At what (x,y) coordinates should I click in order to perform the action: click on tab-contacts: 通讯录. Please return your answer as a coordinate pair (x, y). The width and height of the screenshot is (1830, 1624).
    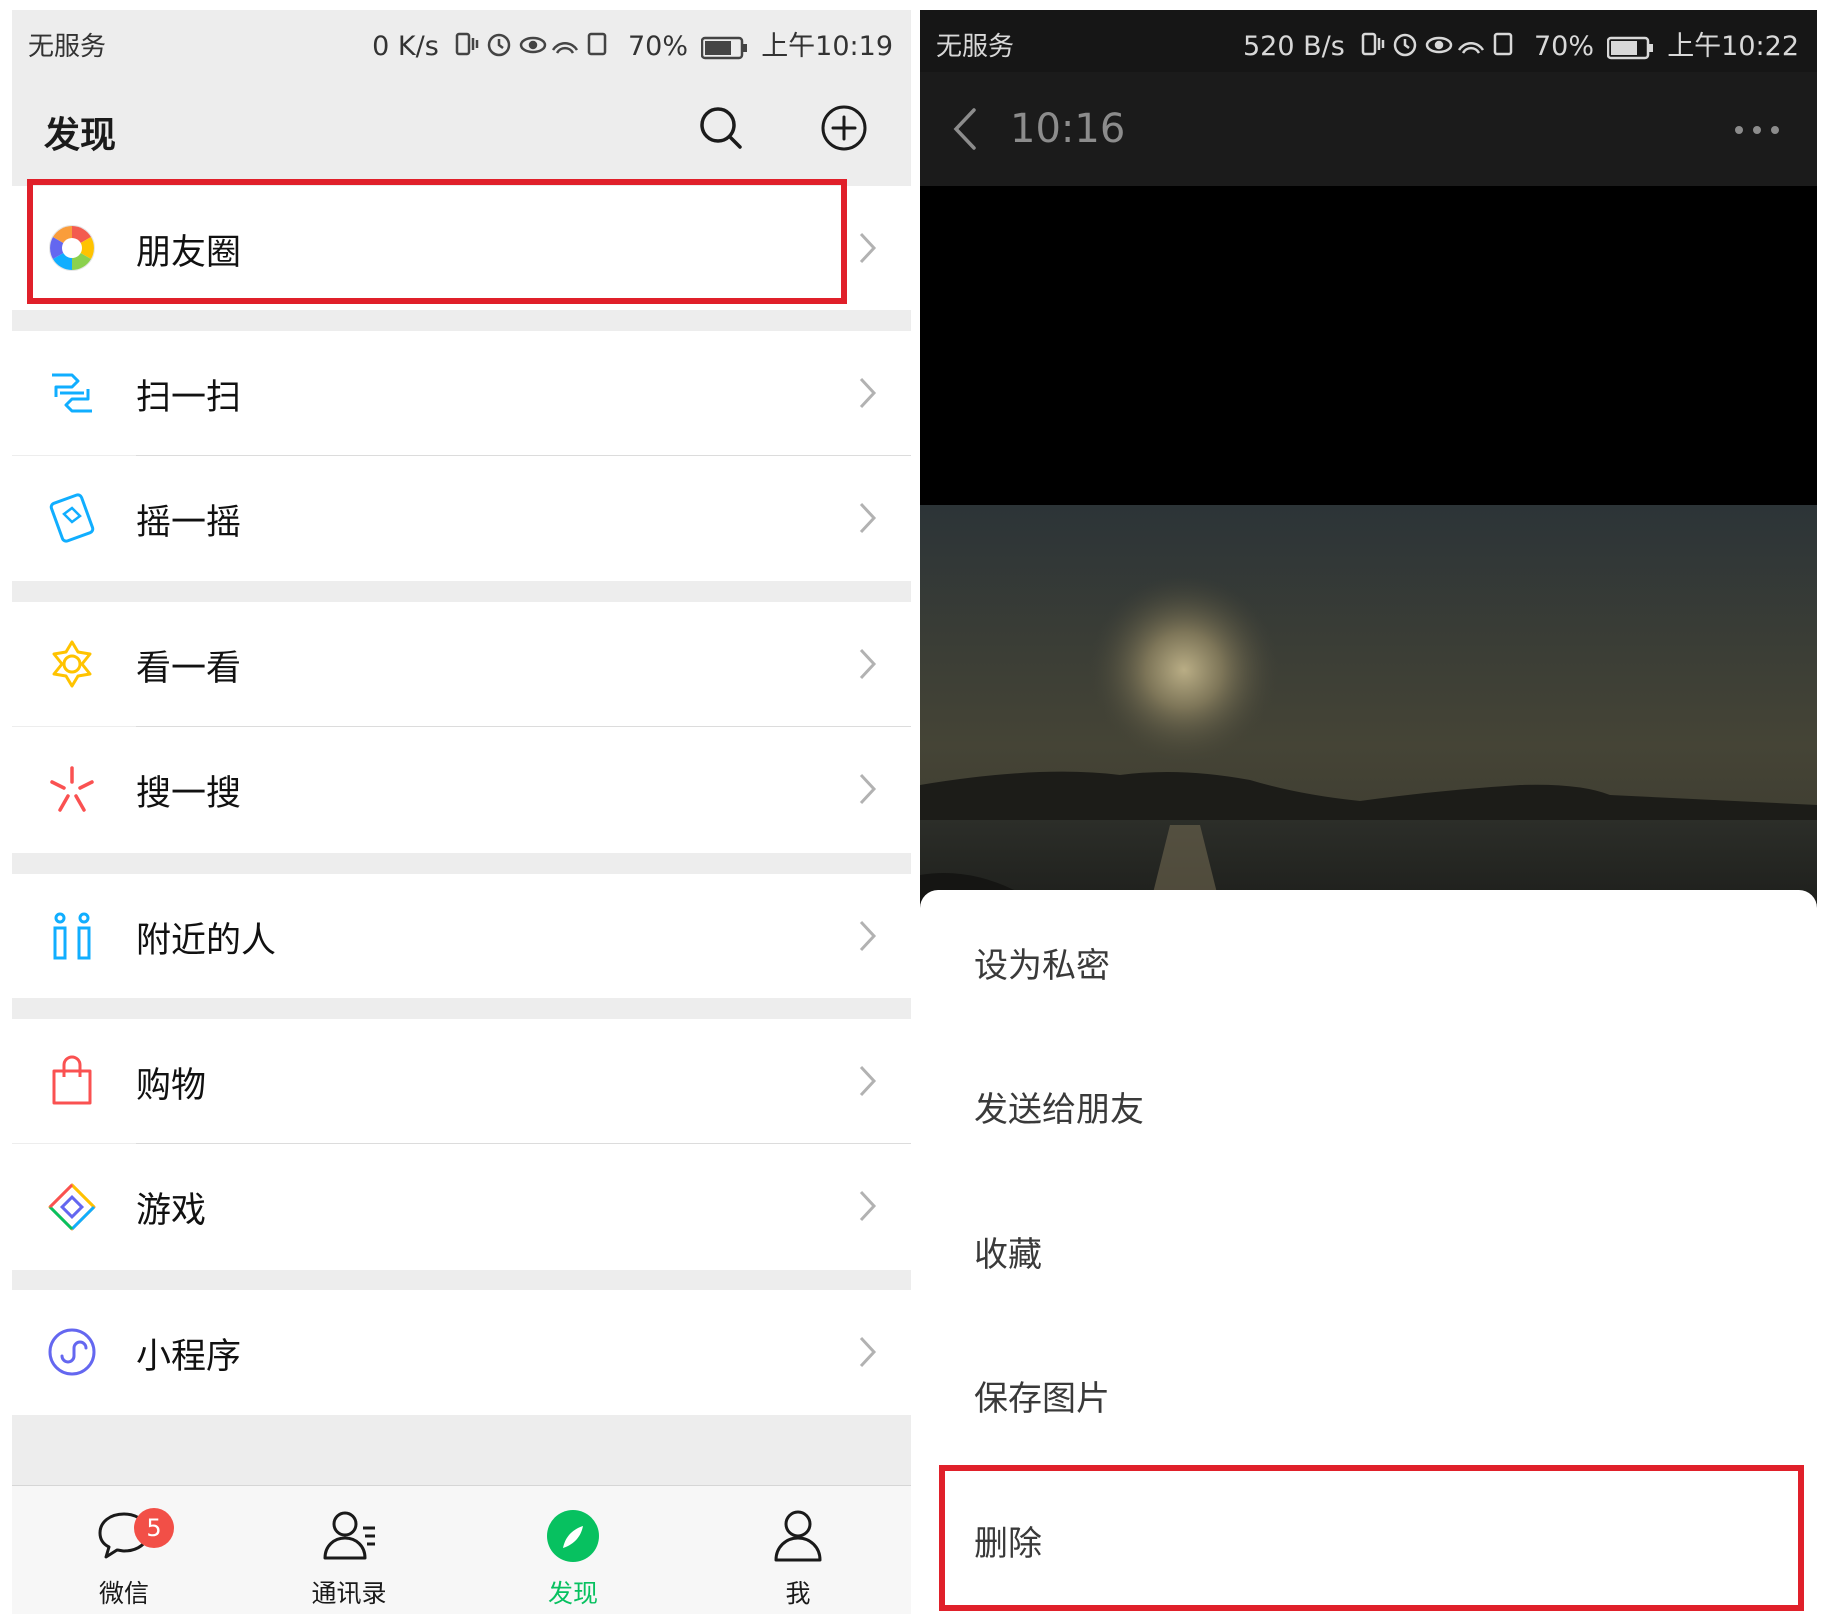
    Looking at the image, I should click on (349, 1550).